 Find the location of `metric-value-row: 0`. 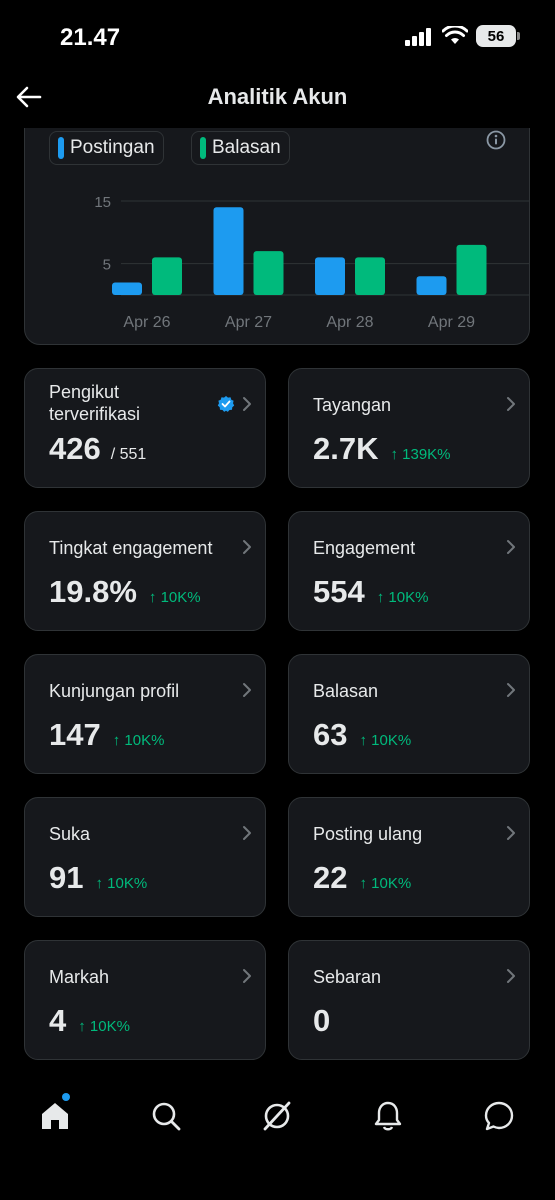

metric-value-row: 0 is located at coordinates (321, 1021).